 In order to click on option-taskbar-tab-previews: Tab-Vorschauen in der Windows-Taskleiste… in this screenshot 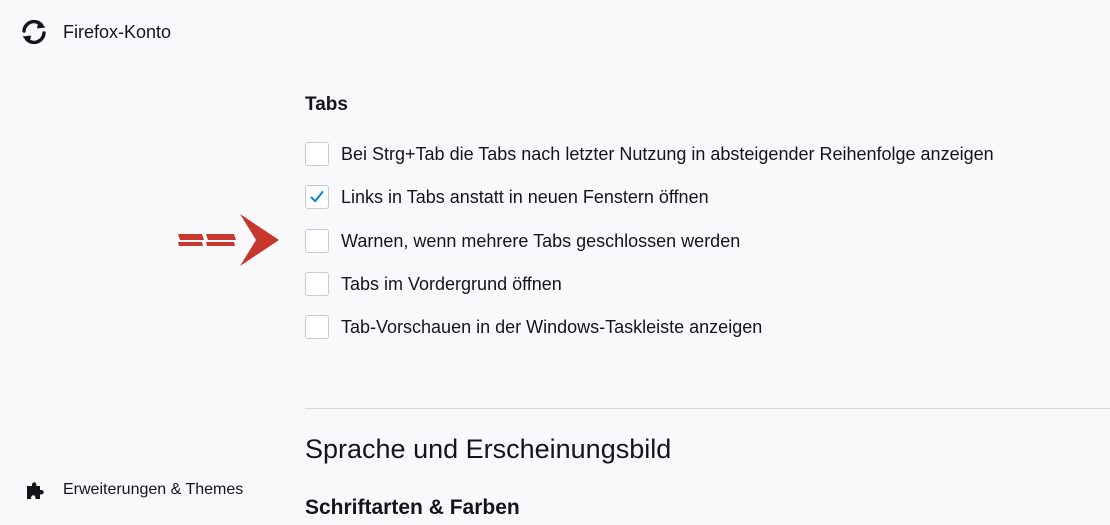, I will do `click(533, 327)`.